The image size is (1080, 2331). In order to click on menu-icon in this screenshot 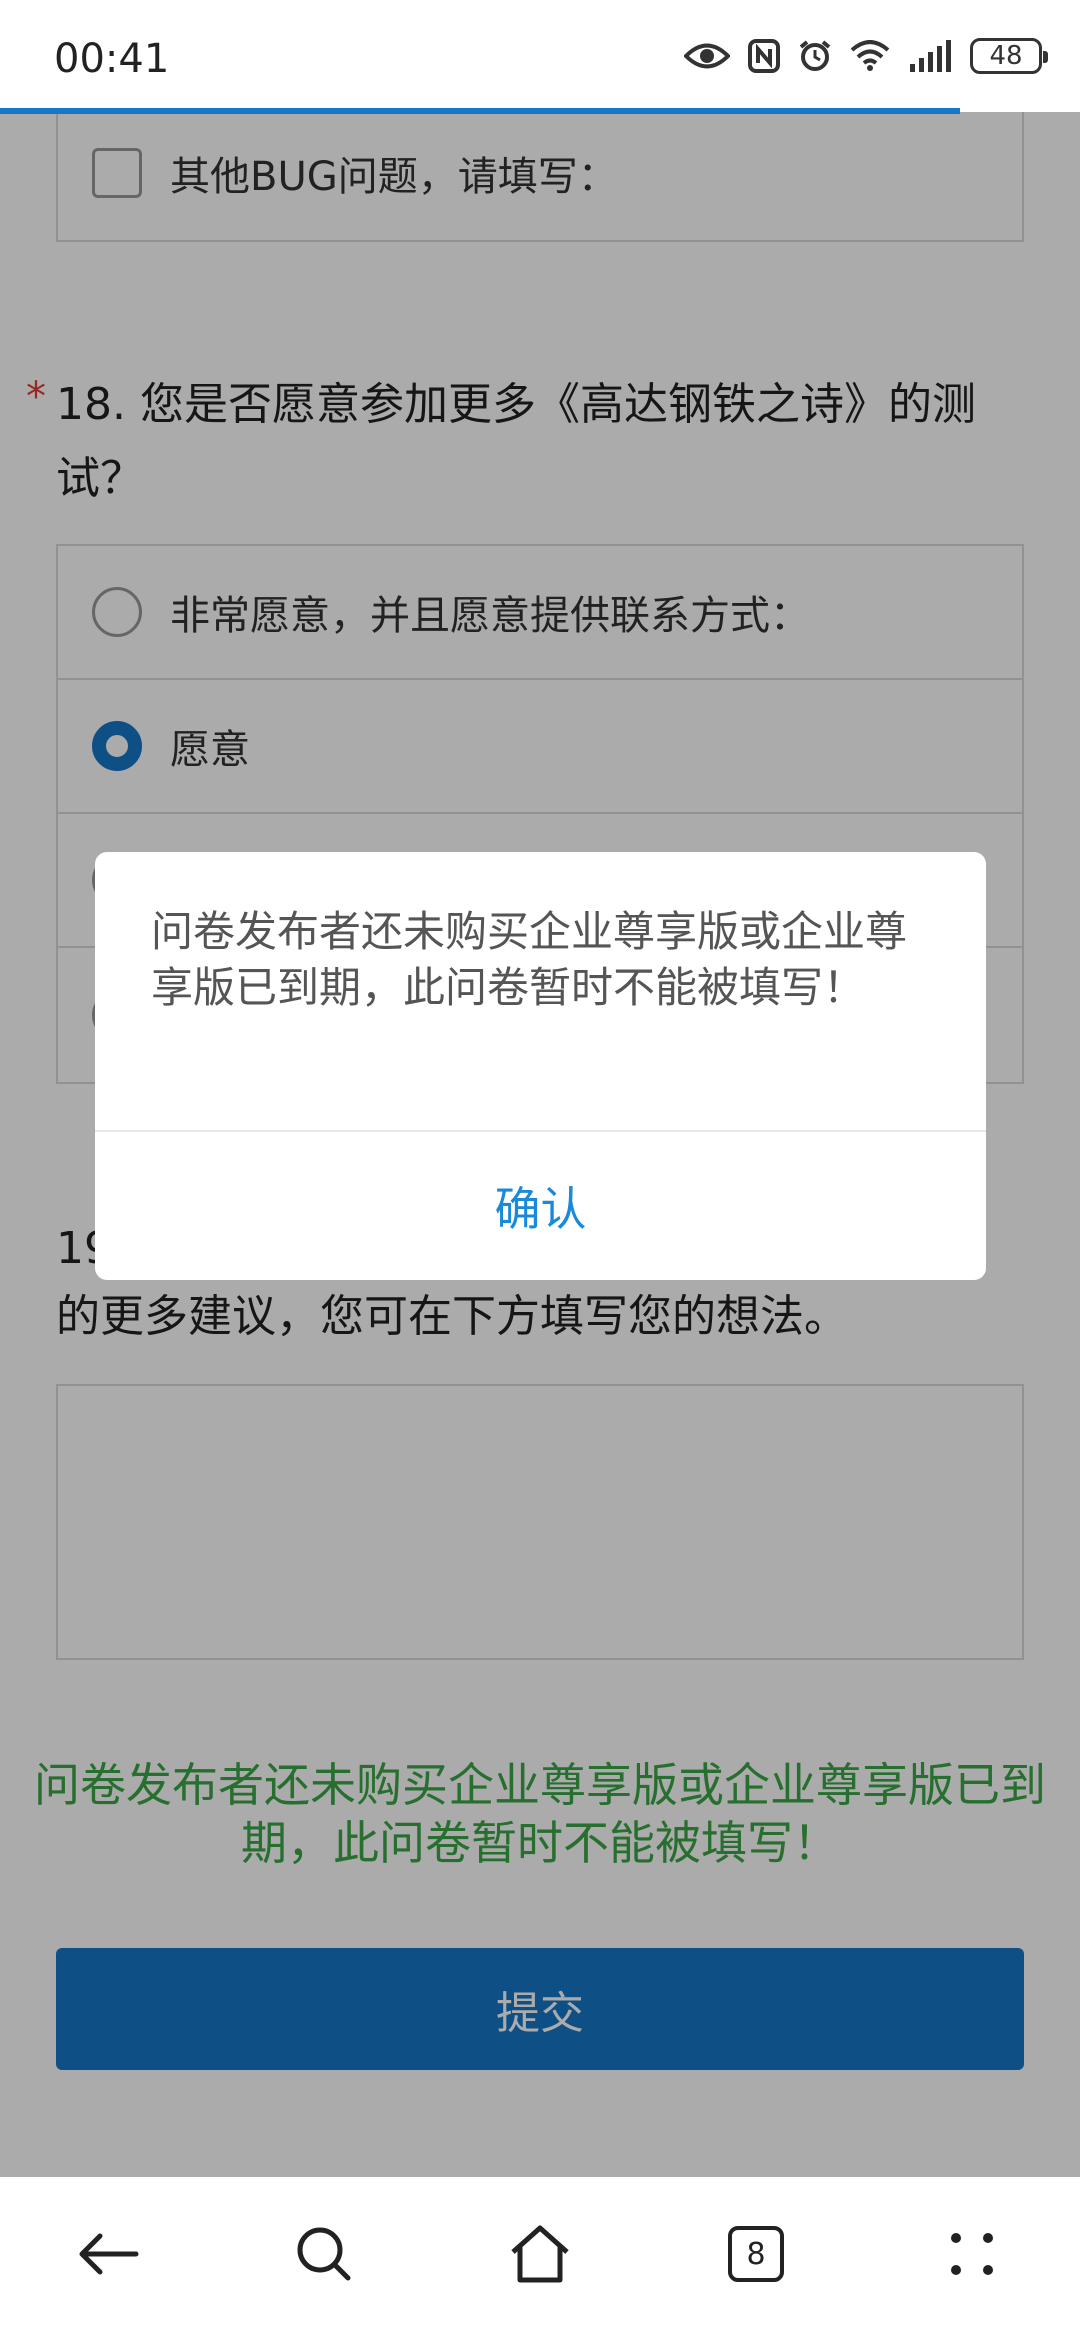, I will do `click(972, 2254)`.